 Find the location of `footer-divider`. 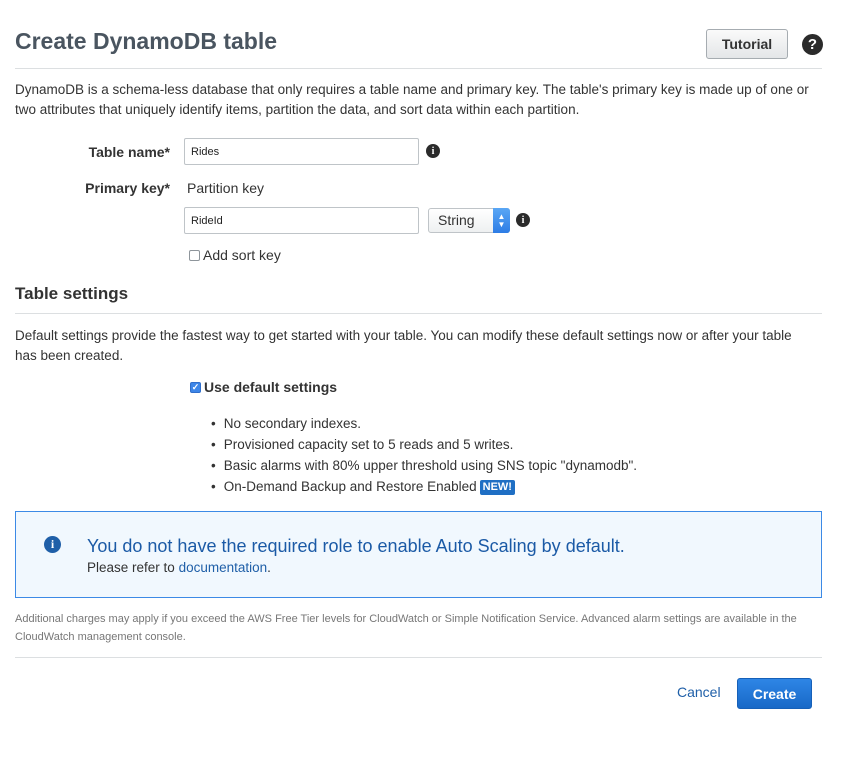

footer-divider is located at coordinates (418, 657).